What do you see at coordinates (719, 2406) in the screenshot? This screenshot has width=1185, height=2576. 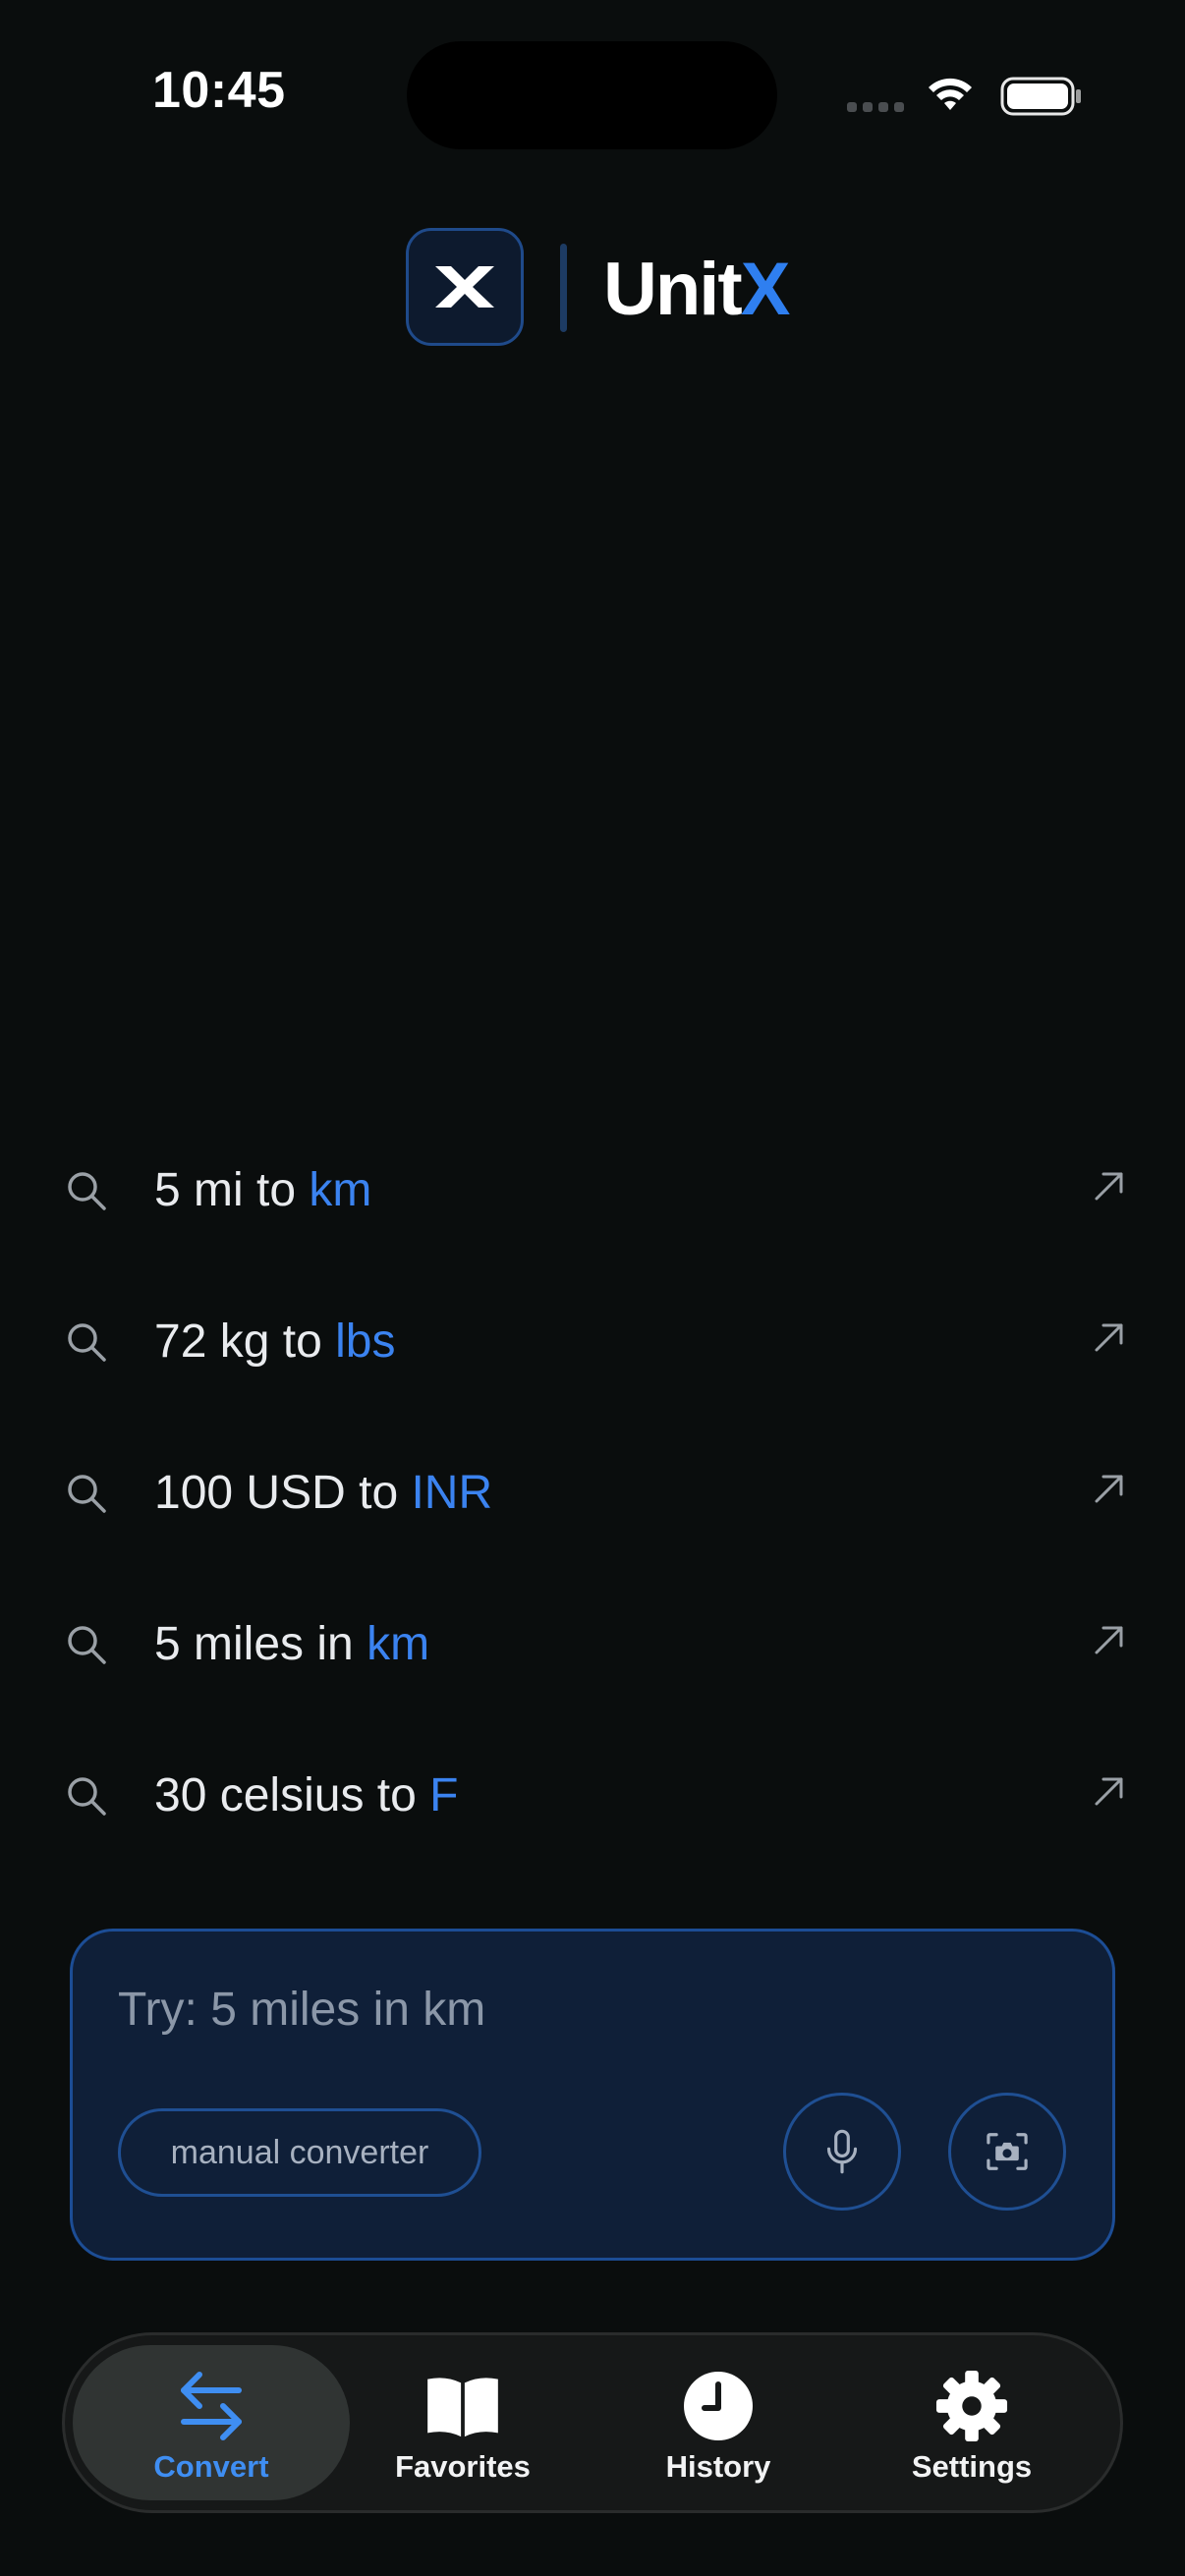 I see `clock-icon` at bounding box center [719, 2406].